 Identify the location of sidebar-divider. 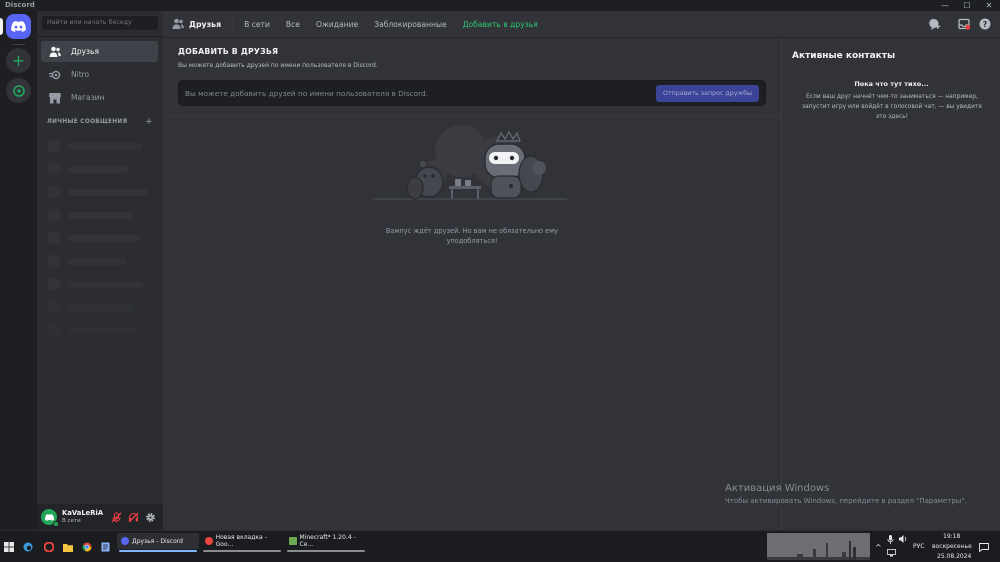
(100, 36).